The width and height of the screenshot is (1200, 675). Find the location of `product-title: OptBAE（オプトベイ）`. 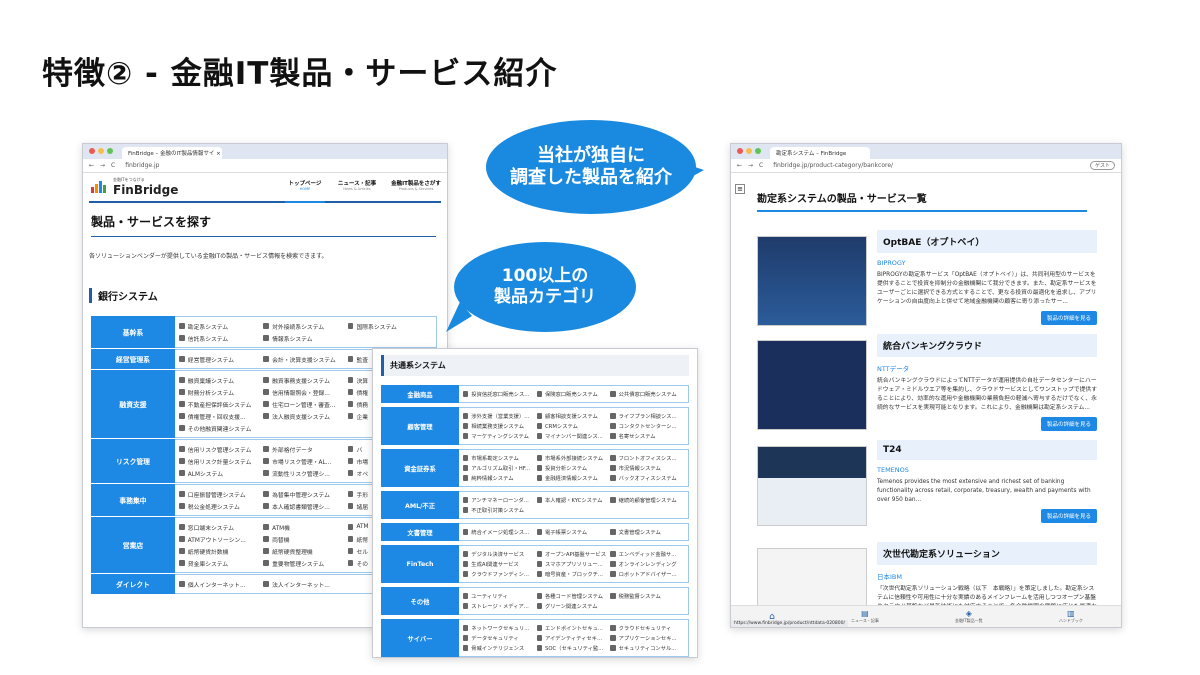

product-title: OptBAE（オプトベイ） is located at coordinates (987, 241).